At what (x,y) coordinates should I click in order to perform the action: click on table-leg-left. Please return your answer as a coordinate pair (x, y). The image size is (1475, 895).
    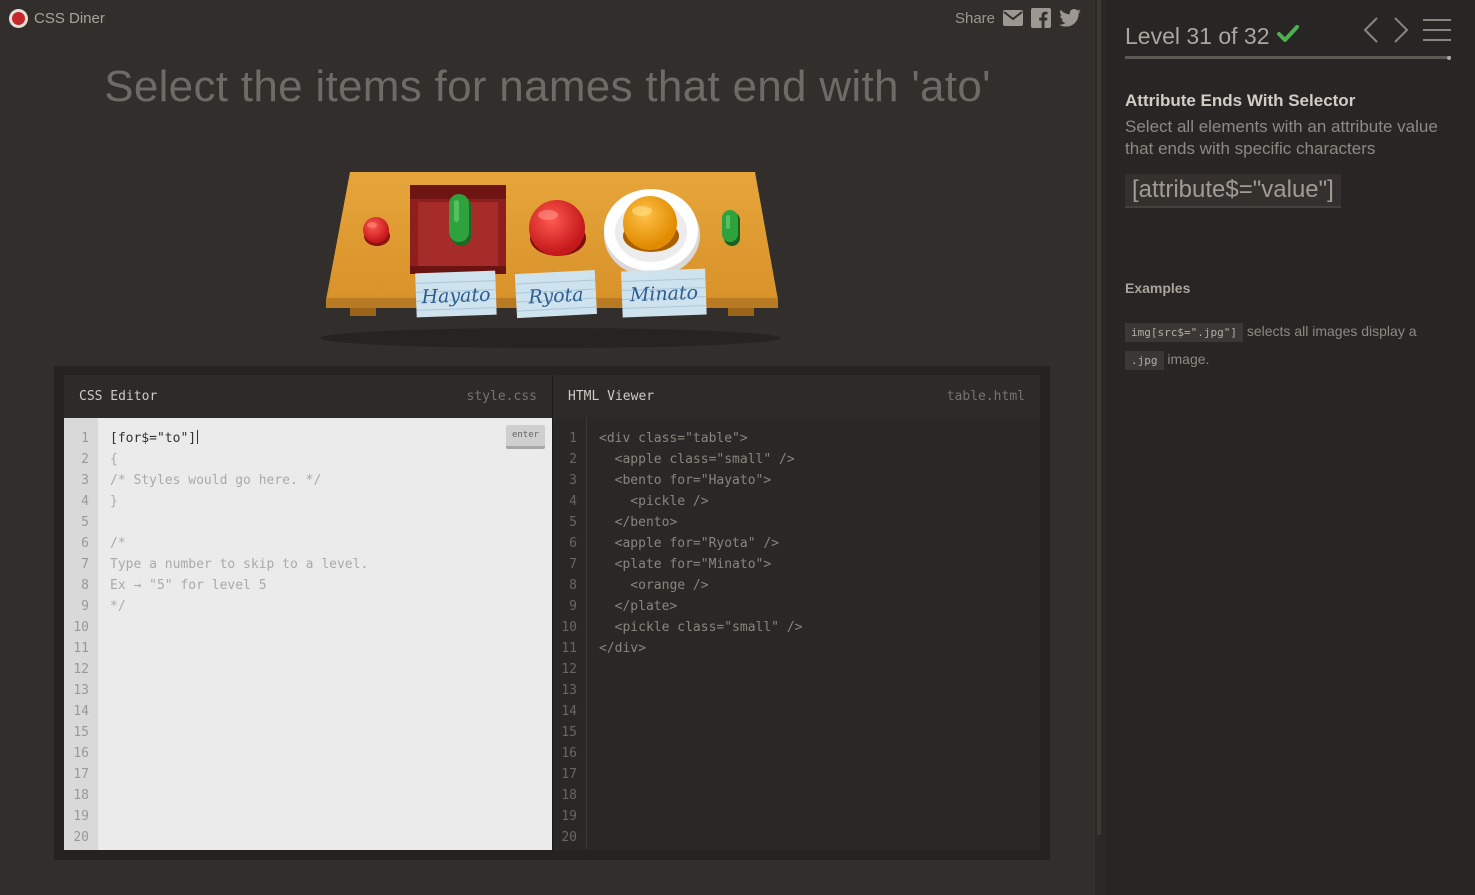
    Looking at the image, I should click on (363, 312).